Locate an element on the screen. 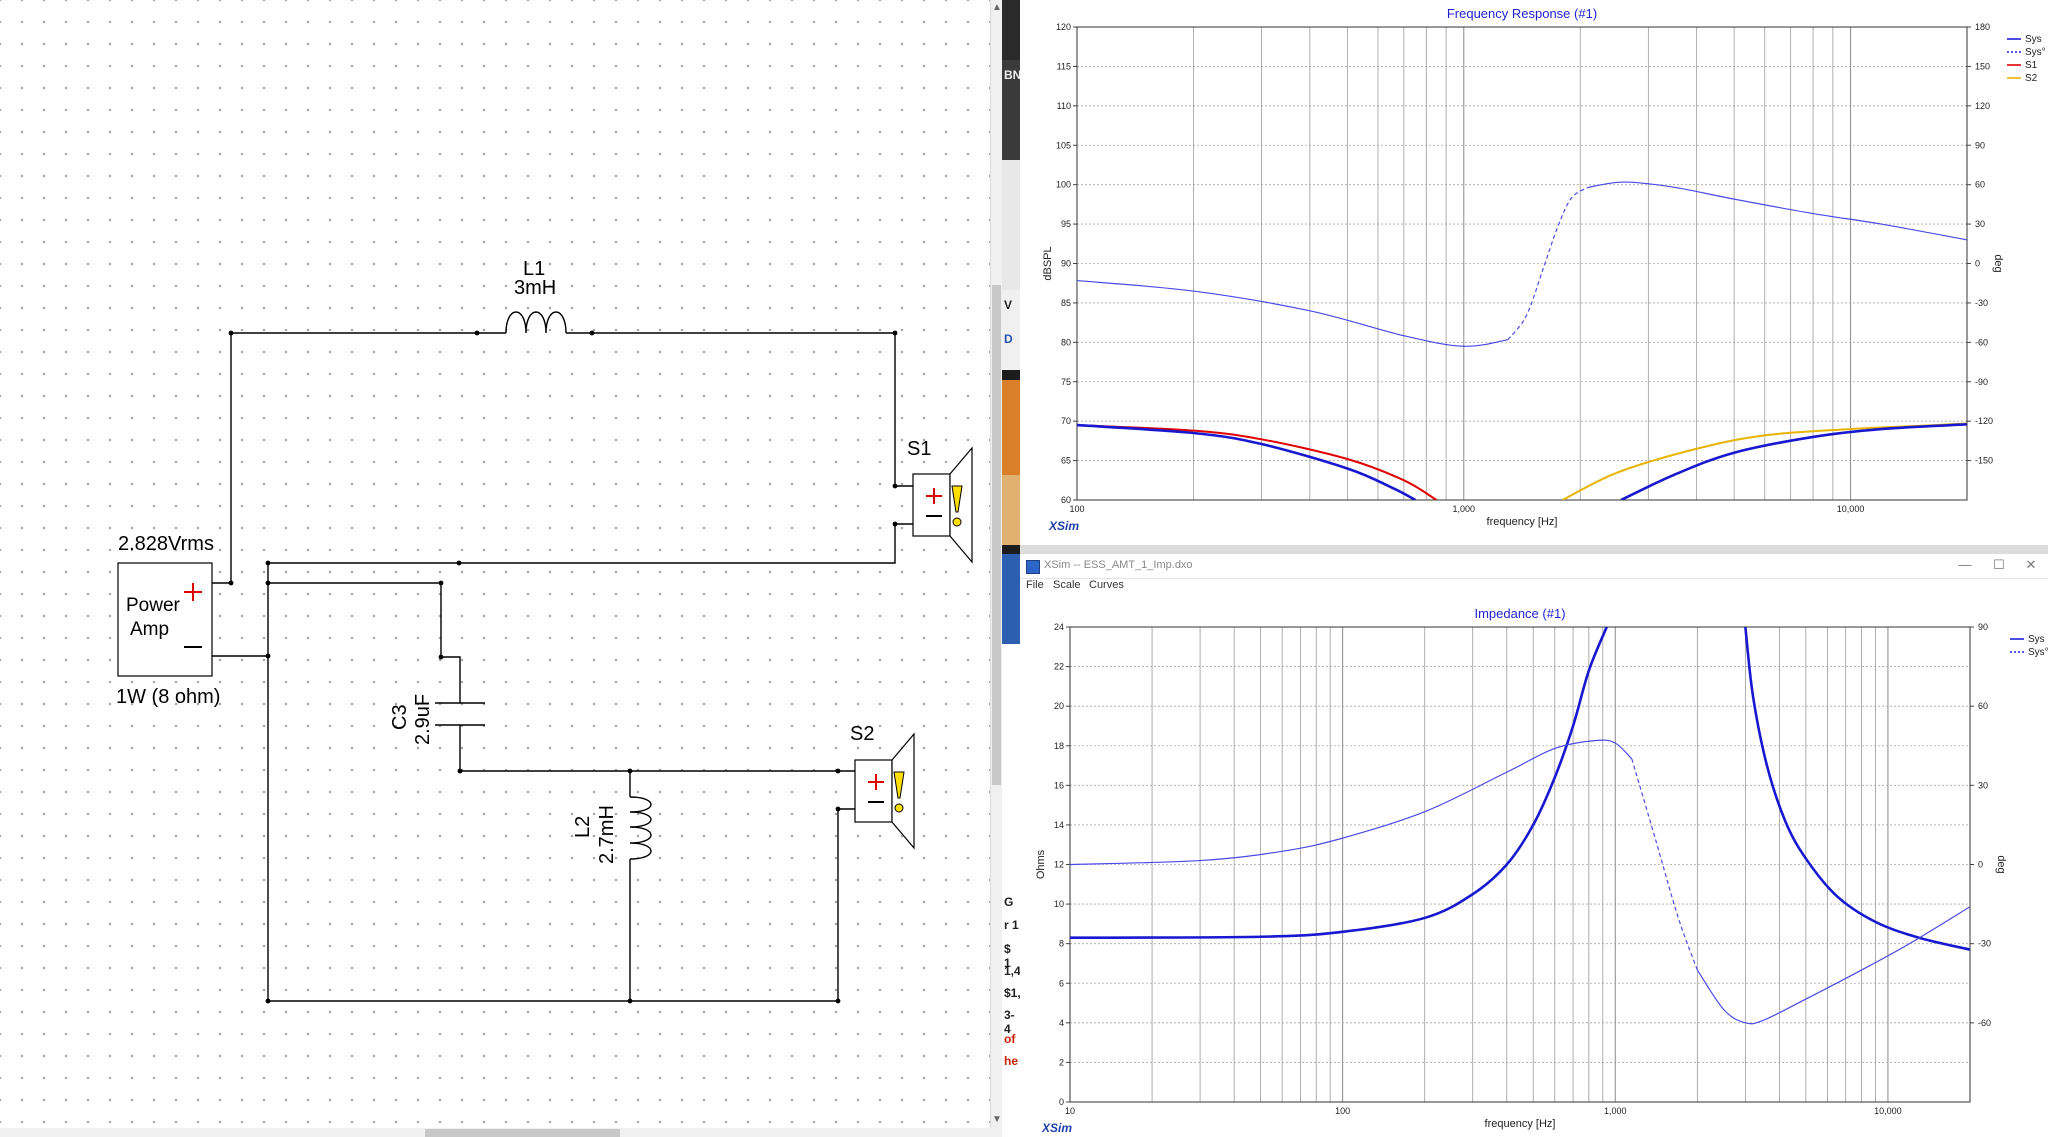  freq-chart-title: Frequency Response (#1) is located at coordinates (1522, 13).